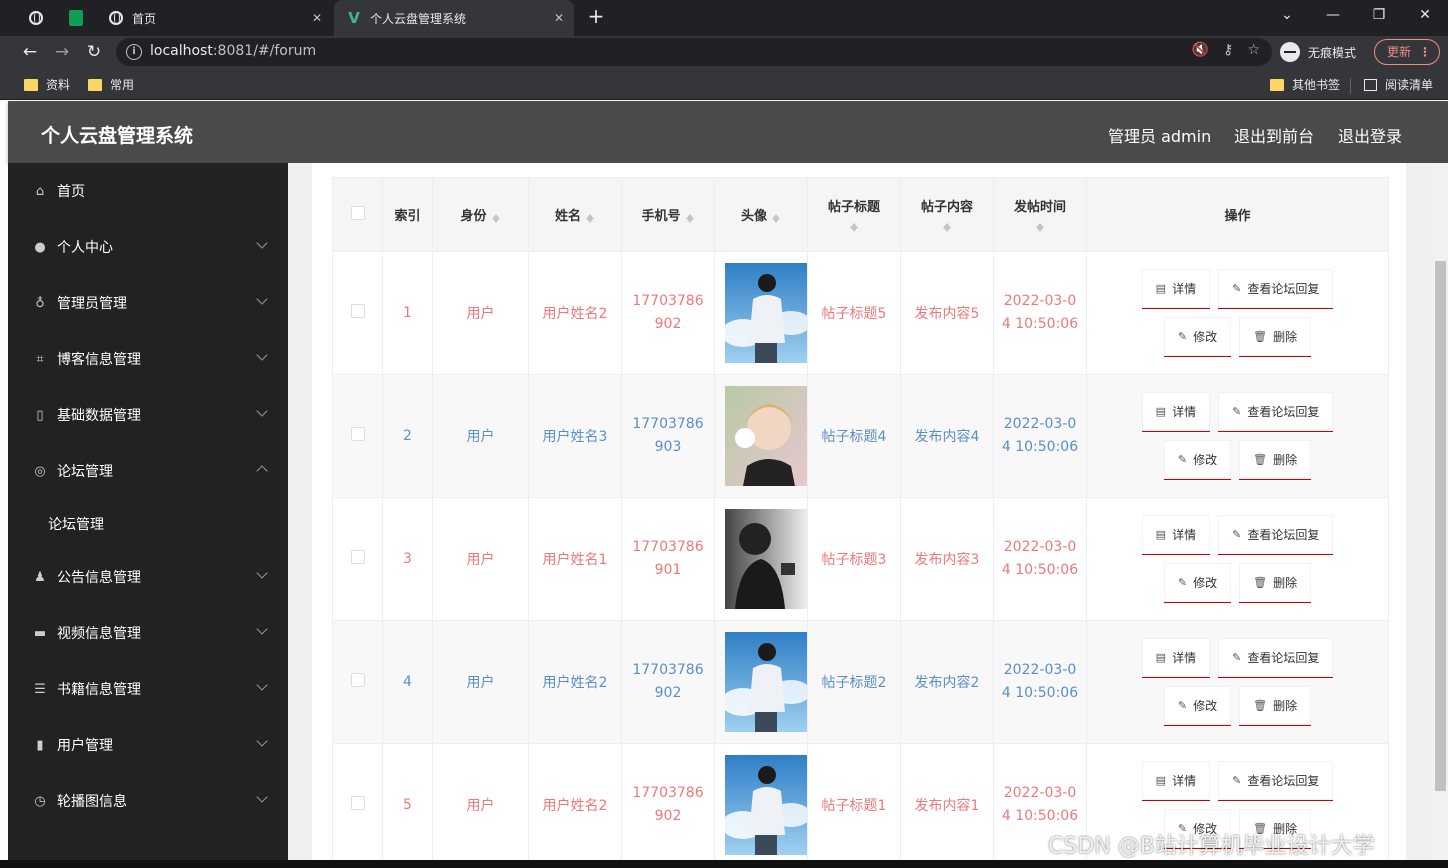  I want to click on pinned-tab, so click(36, 18).